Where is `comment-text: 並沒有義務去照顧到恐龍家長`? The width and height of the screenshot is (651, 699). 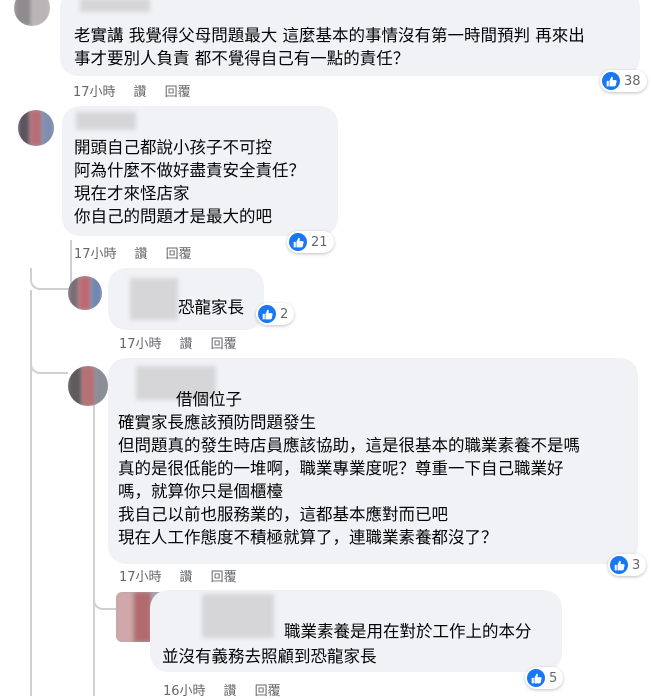 comment-text: 並沒有義務去照顧到恐龍家長 is located at coordinates (269, 656).